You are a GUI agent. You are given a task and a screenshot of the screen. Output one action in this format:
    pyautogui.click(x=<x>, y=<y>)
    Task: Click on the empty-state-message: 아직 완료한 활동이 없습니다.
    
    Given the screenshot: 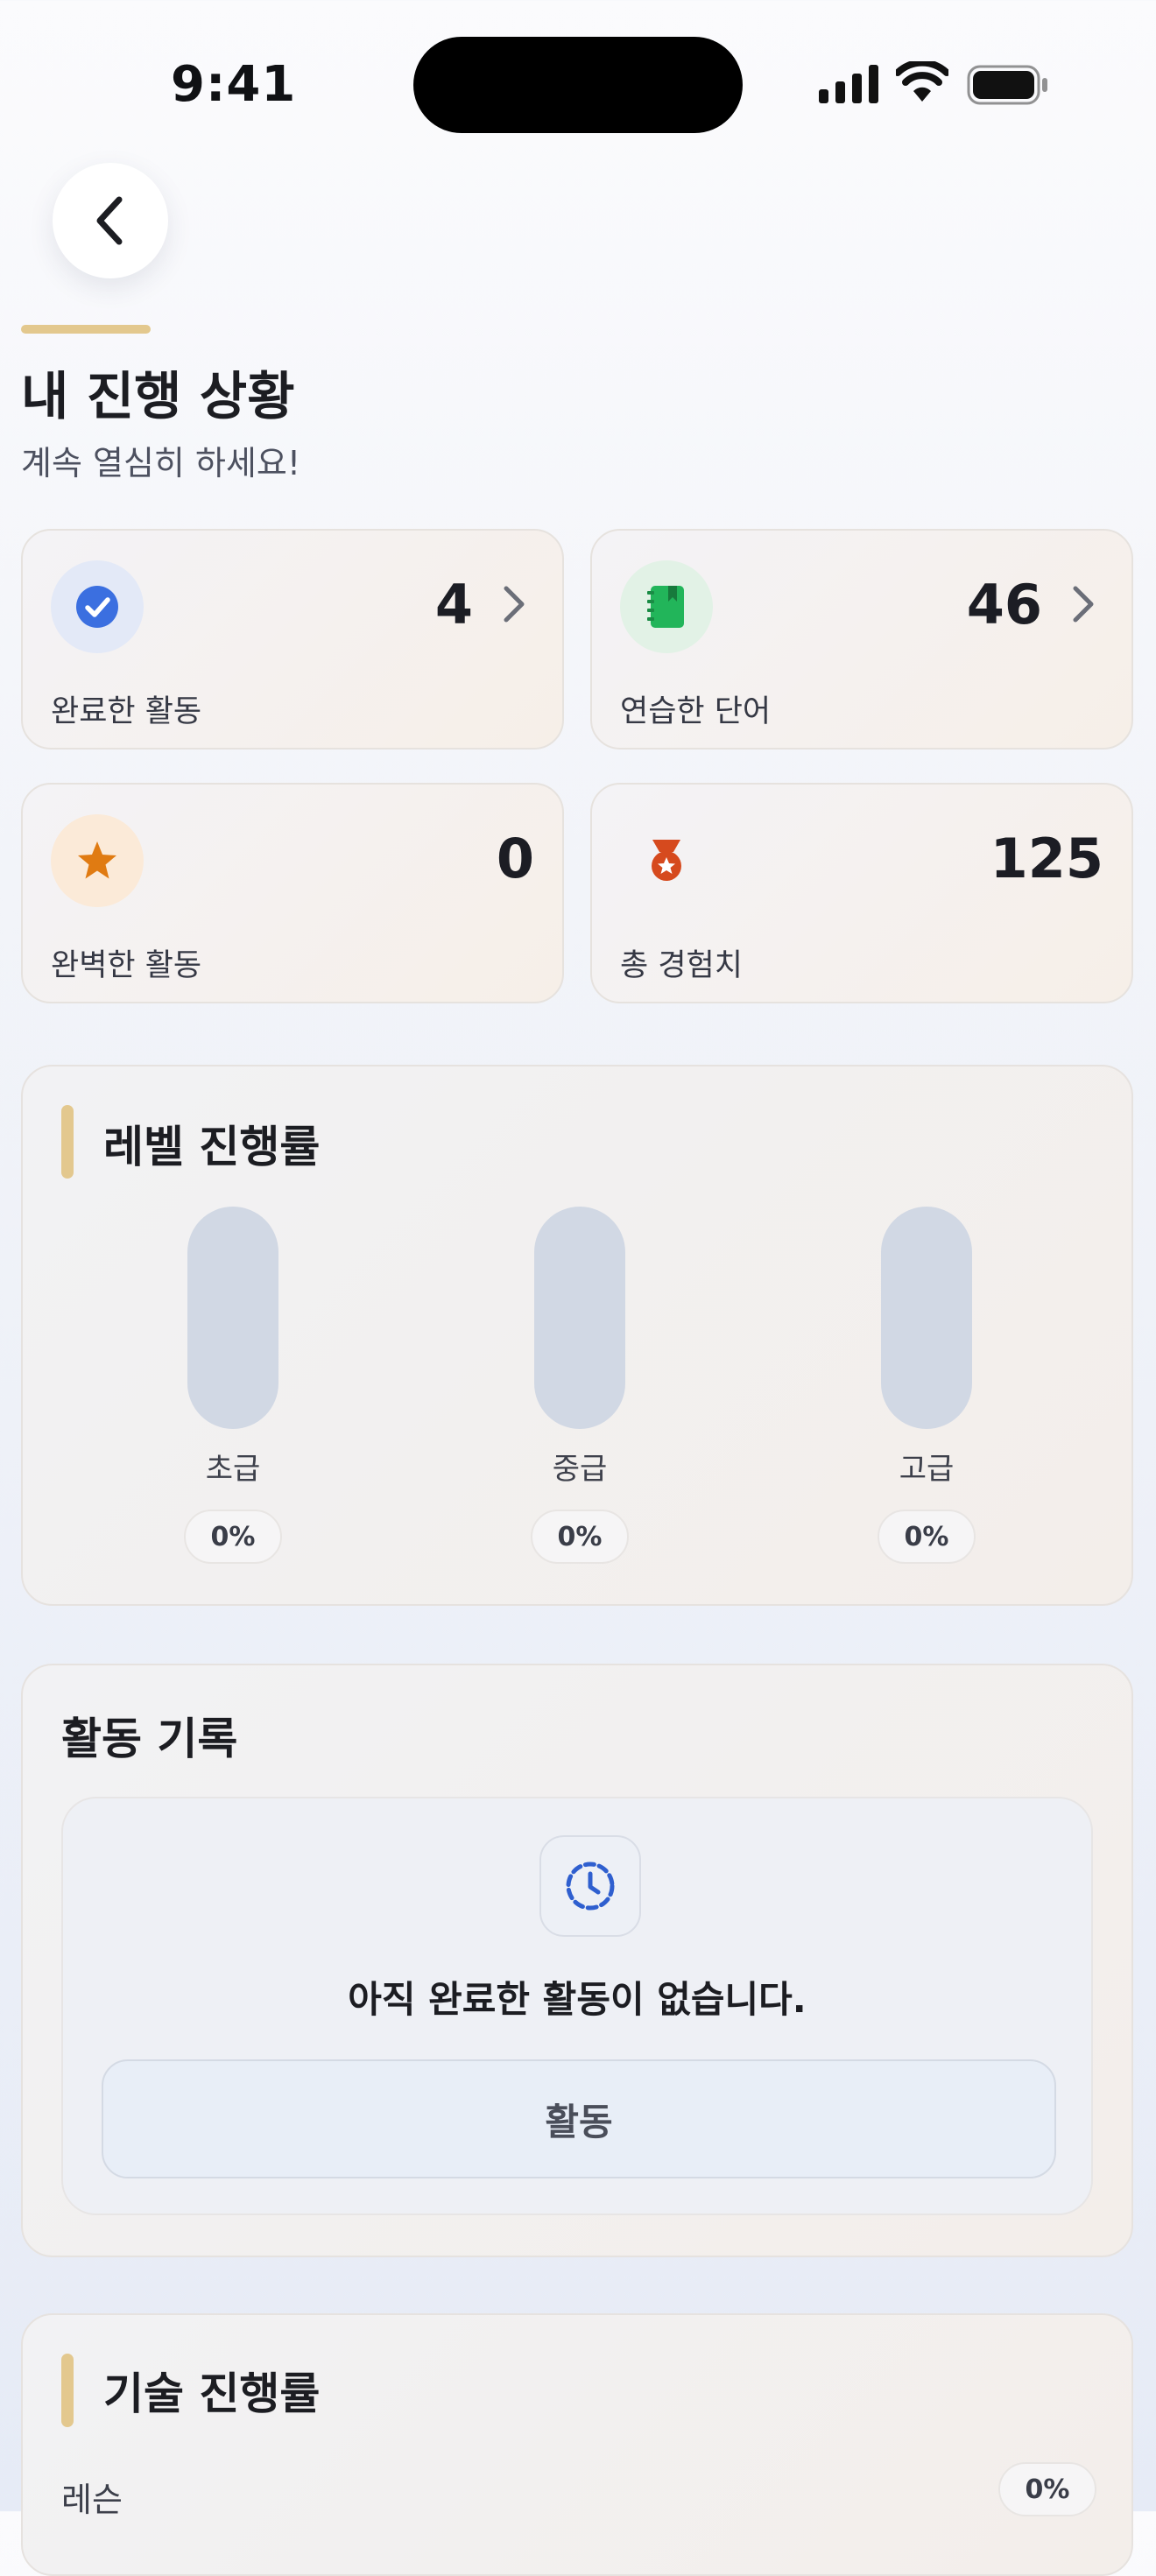 What is the action you would take?
    pyautogui.click(x=577, y=1999)
    